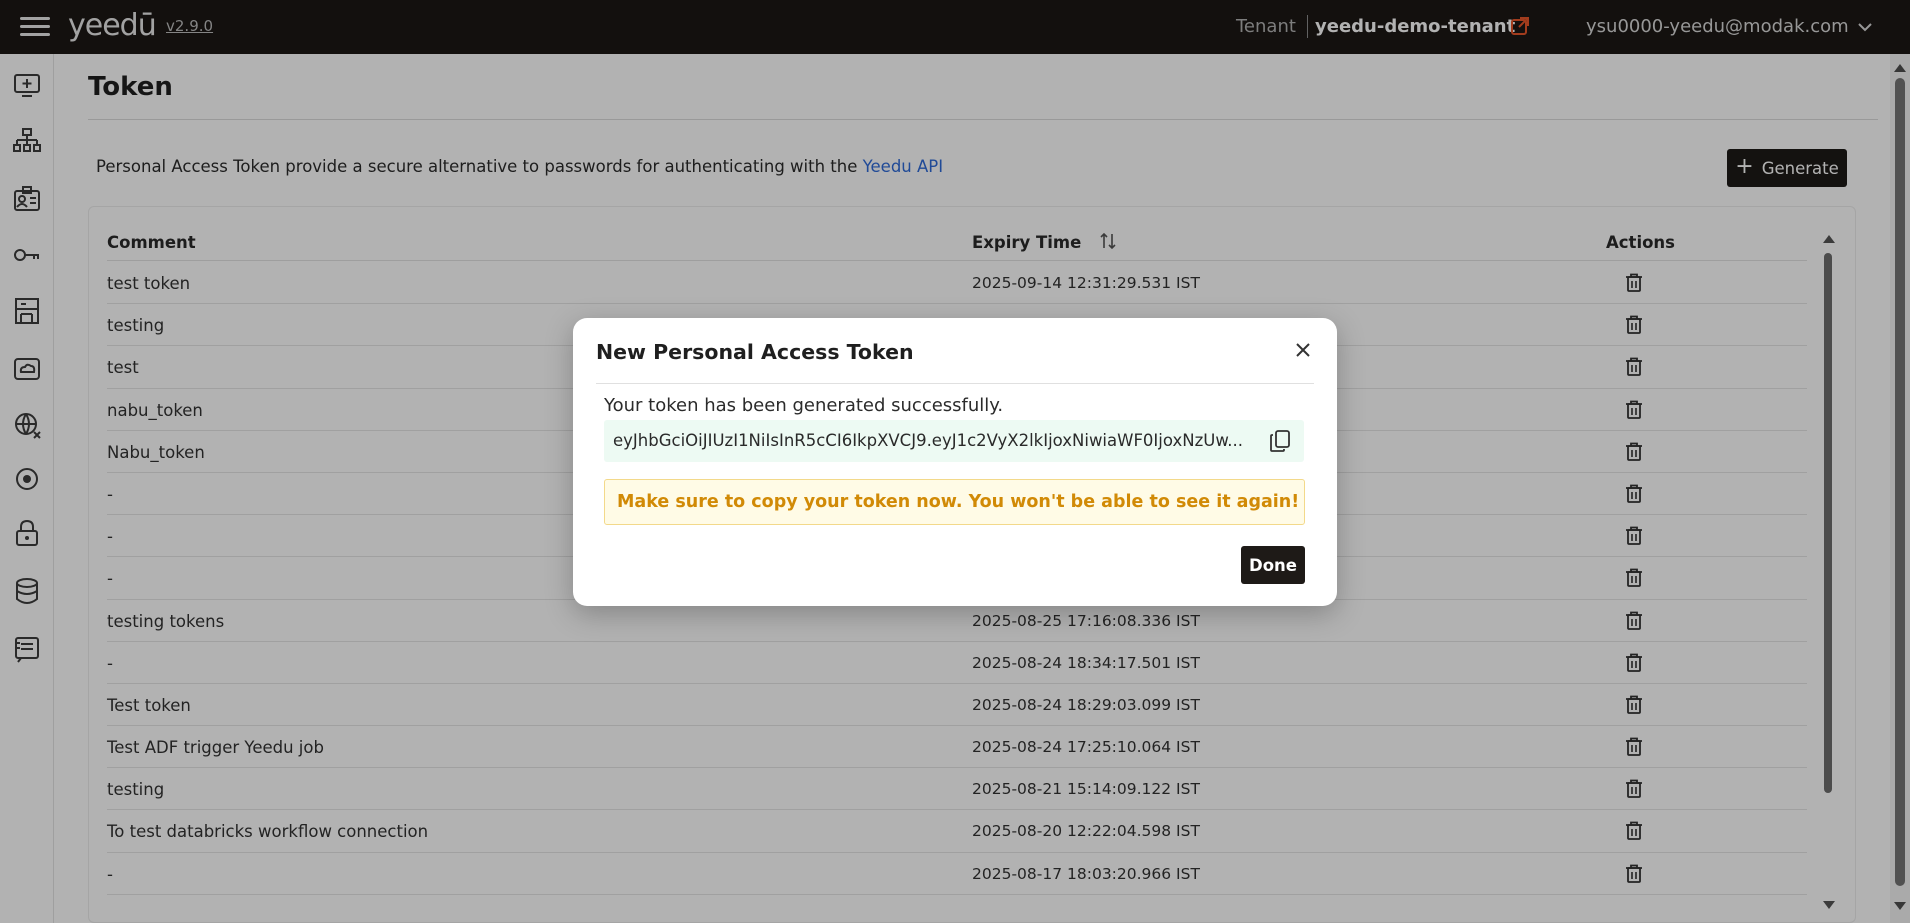 The width and height of the screenshot is (1910, 923). I want to click on dialog-title: New Personal Access Token, so click(755, 352).